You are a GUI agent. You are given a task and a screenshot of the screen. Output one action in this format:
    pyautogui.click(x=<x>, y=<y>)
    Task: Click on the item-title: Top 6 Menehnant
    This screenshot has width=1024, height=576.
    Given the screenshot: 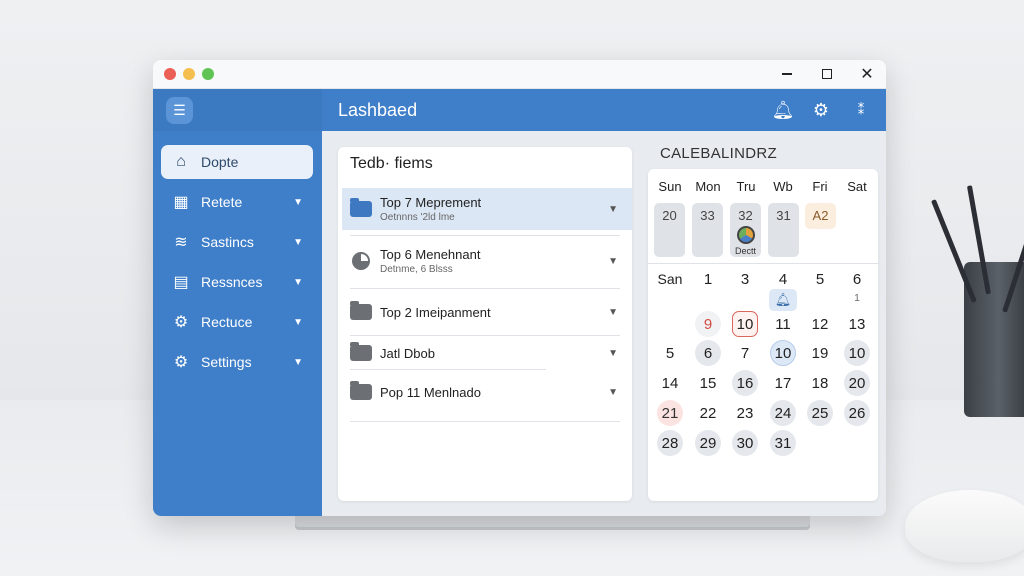 What is the action you would take?
    pyautogui.click(x=430, y=254)
    